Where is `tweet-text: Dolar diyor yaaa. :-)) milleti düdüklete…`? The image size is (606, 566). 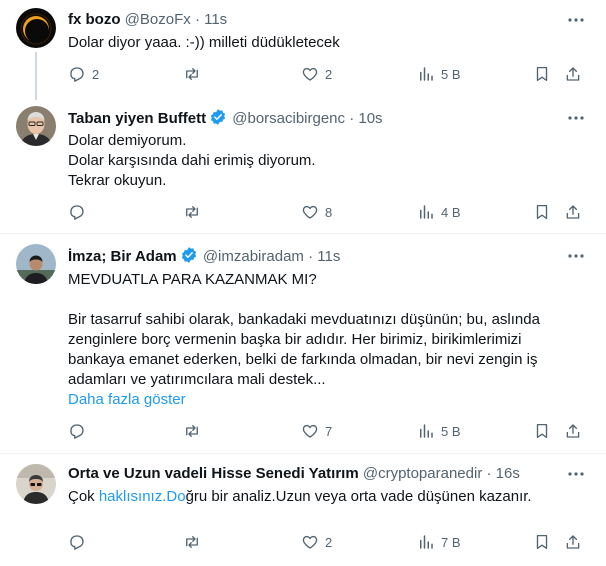 tweet-text: Dolar diyor yaaa. :-)) milleti düdüklete… is located at coordinates (320, 43).